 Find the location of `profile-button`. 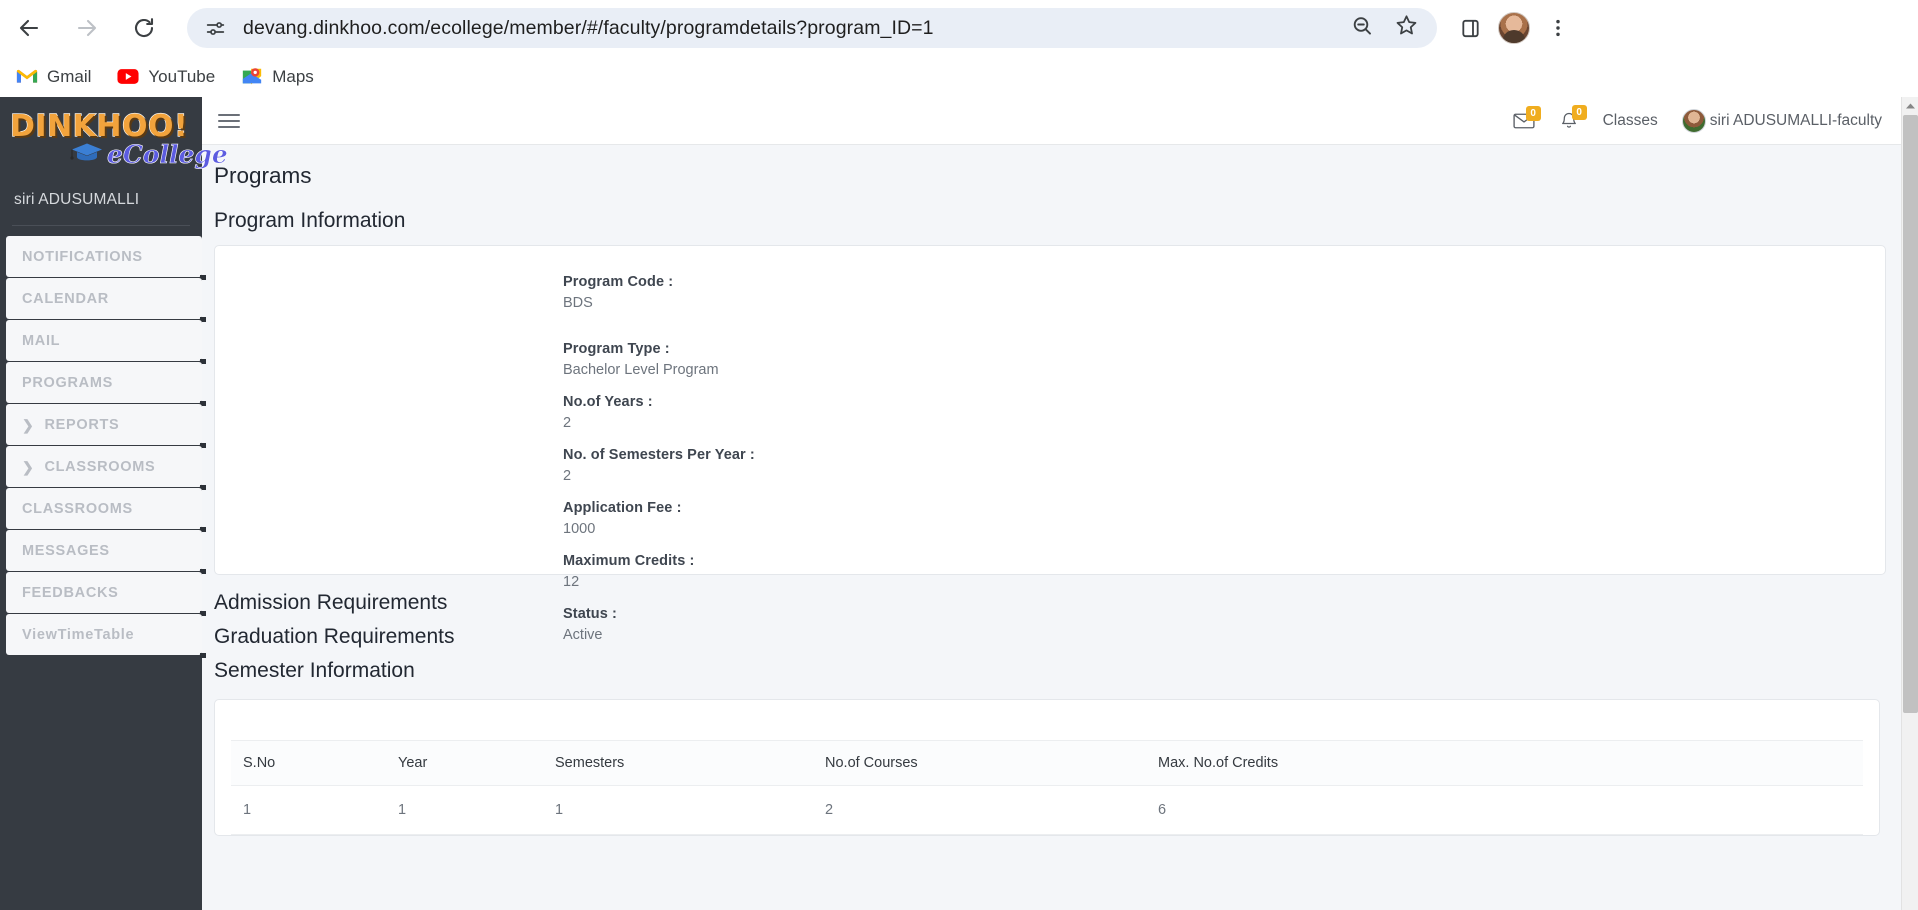

profile-button is located at coordinates (1514, 28).